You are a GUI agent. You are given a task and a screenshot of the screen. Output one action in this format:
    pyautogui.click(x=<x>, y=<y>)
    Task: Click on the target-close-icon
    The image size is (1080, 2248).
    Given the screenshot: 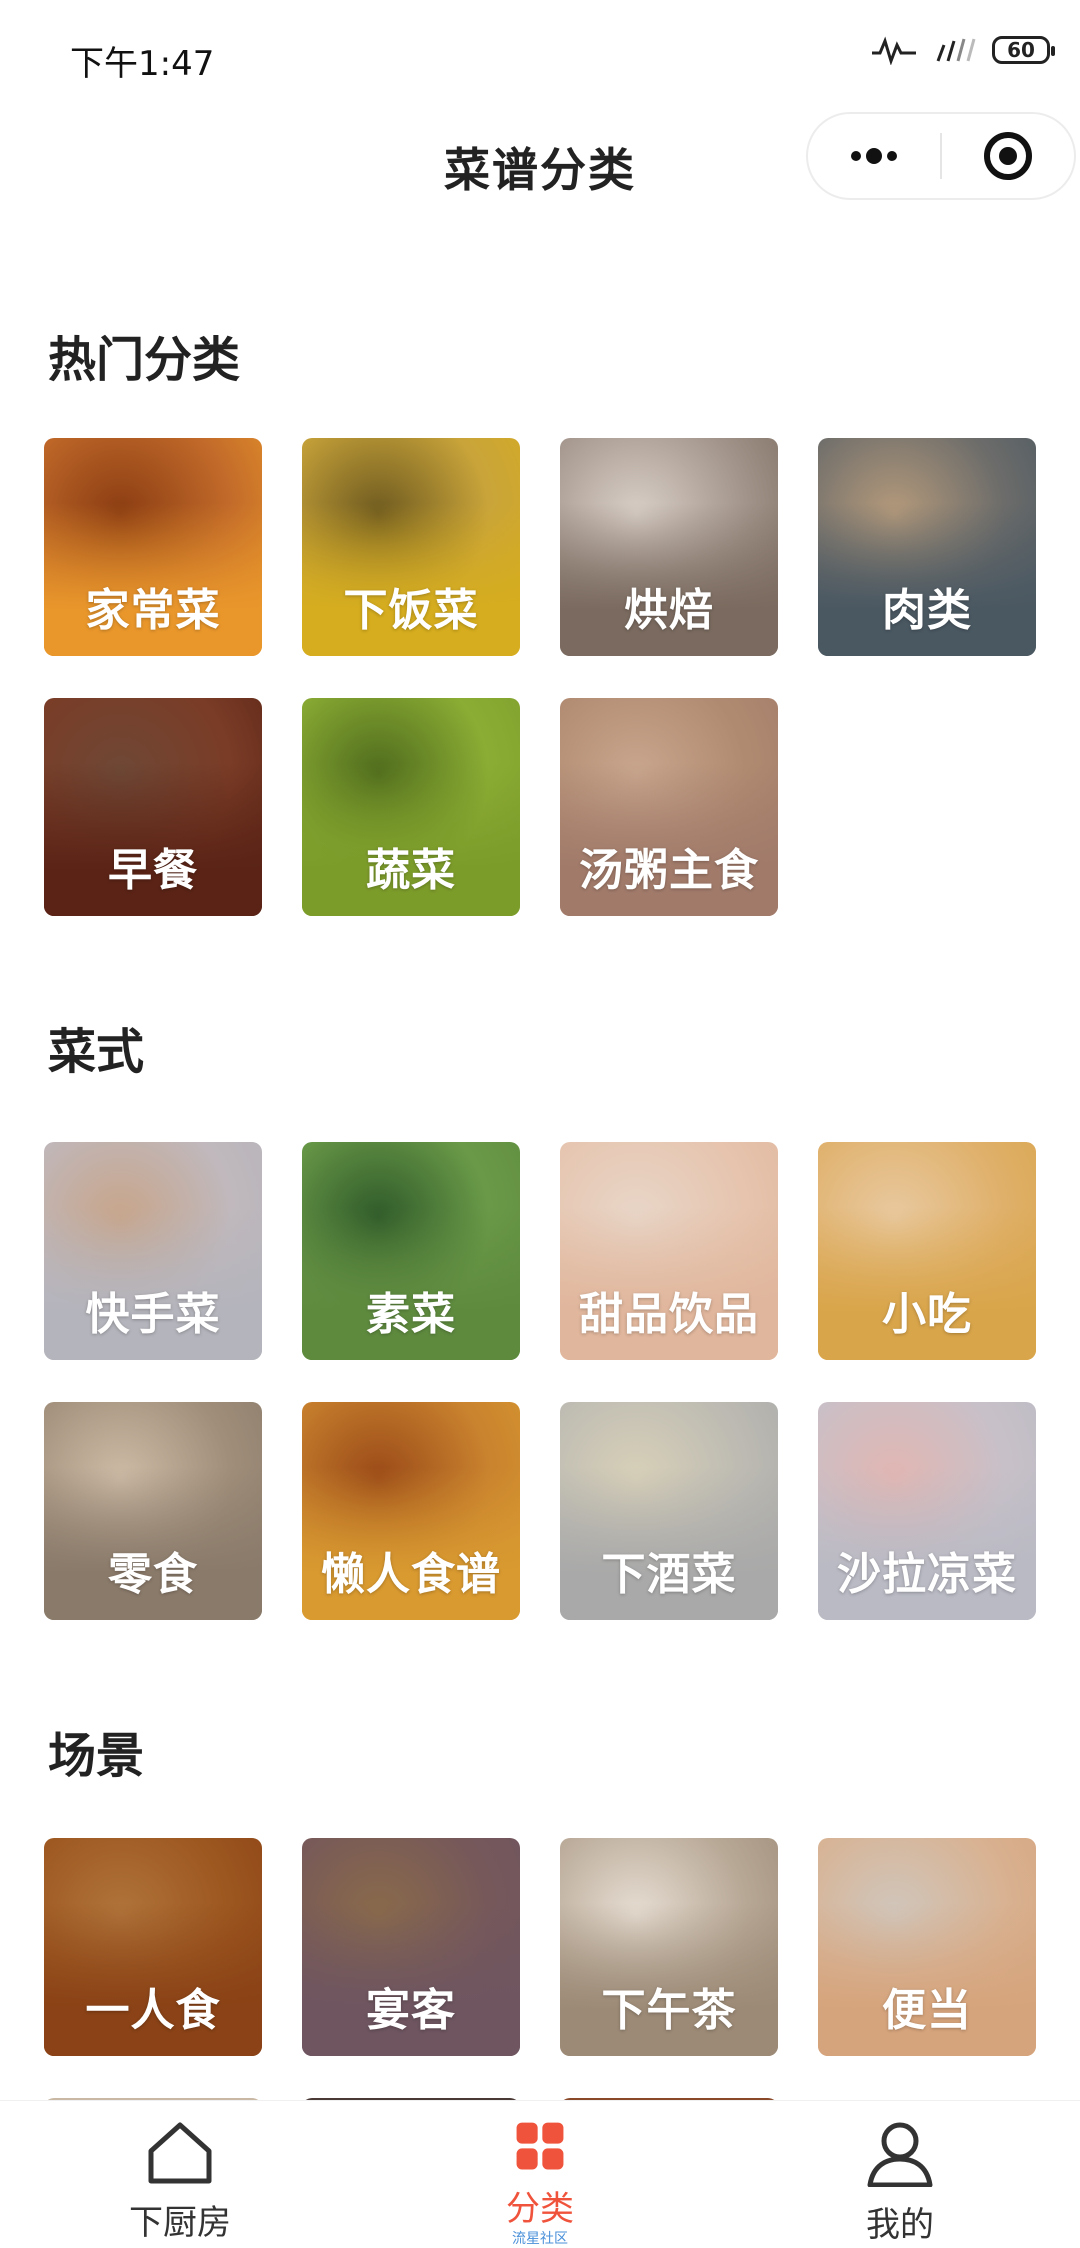 What is the action you would take?
    pyautogui.click(x=1007, y=156)
    